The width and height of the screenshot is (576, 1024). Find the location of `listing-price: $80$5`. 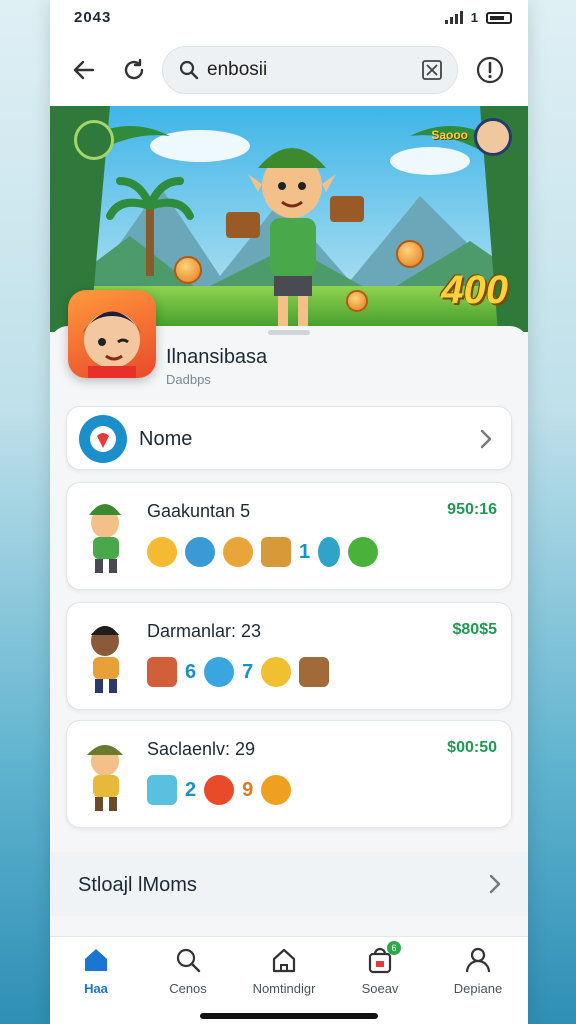

listing-price: $80$5 is located at coordinates (475, 629).